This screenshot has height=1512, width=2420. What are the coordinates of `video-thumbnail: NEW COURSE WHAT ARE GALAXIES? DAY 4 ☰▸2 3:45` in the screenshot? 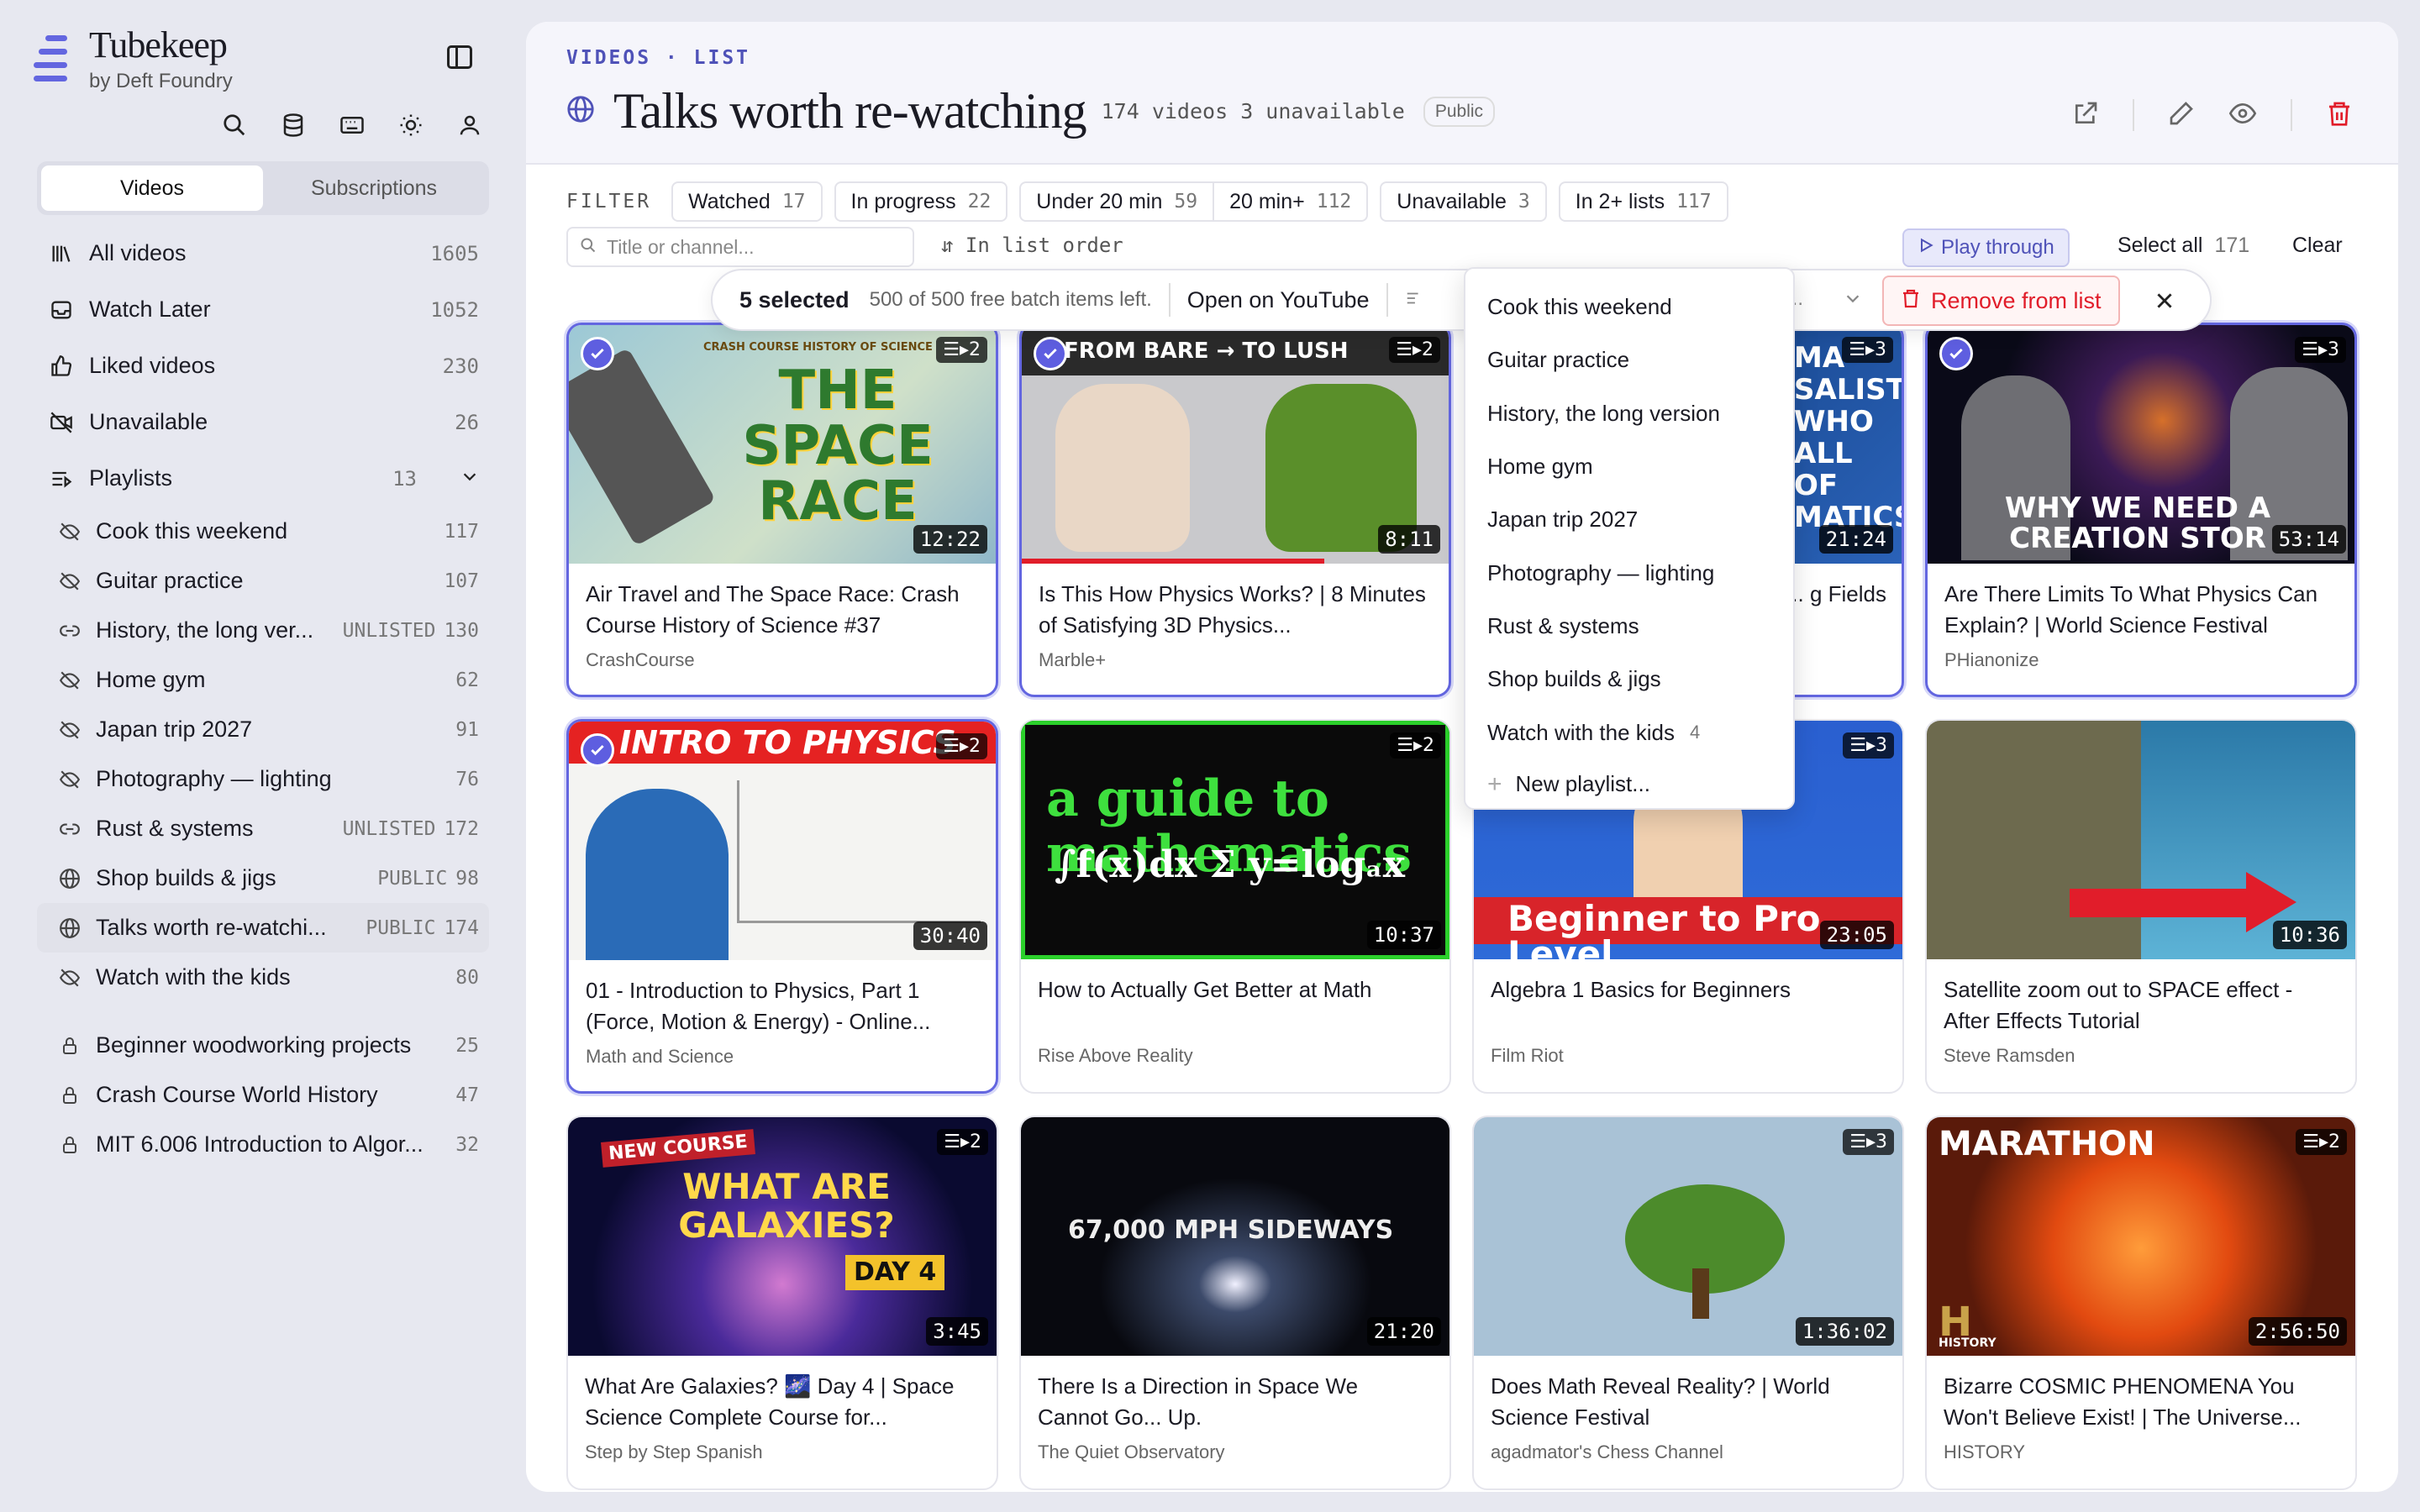 It's located at (782, 1236).